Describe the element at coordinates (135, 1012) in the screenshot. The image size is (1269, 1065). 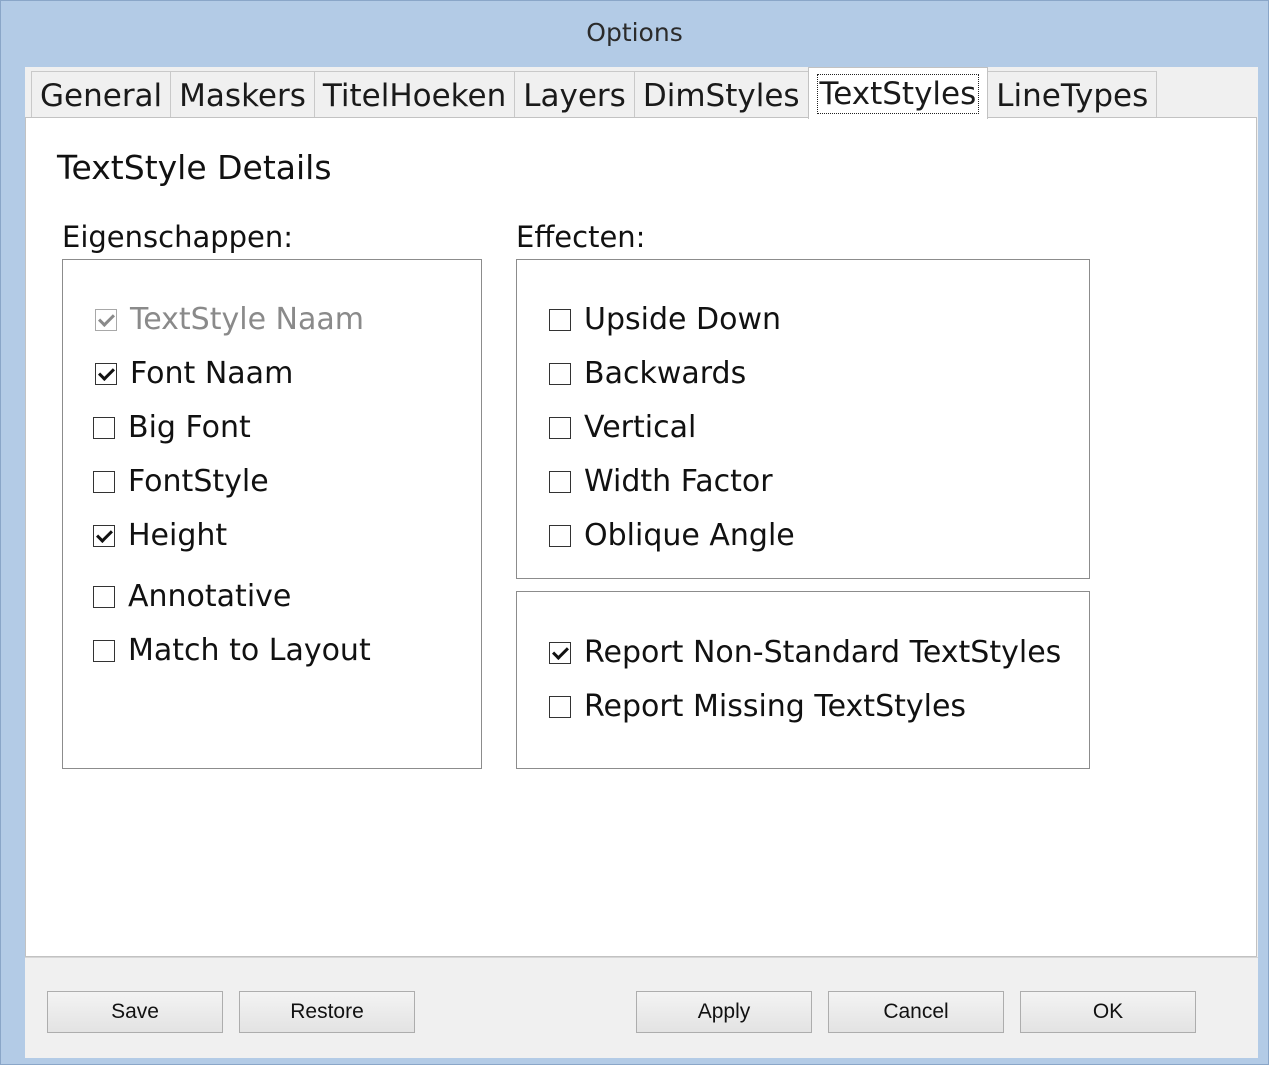
I see `save-button: Save` at that location.